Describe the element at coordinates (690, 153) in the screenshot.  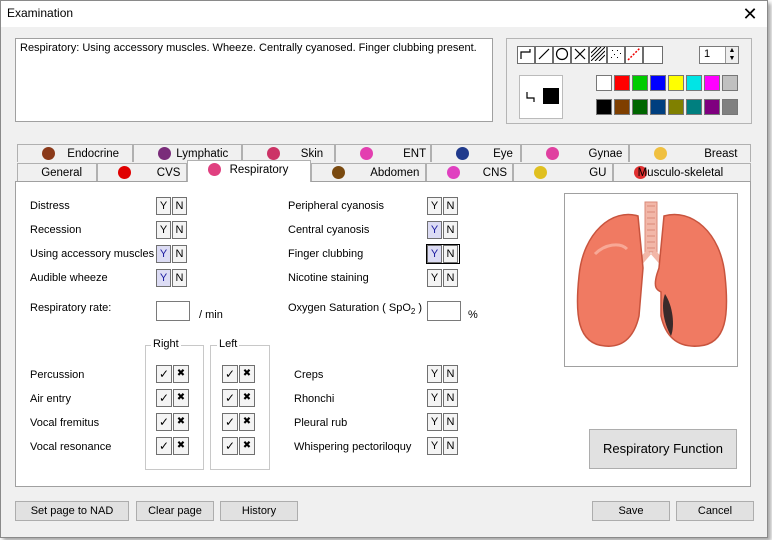
I see `tab-breast: Breast` at that location.